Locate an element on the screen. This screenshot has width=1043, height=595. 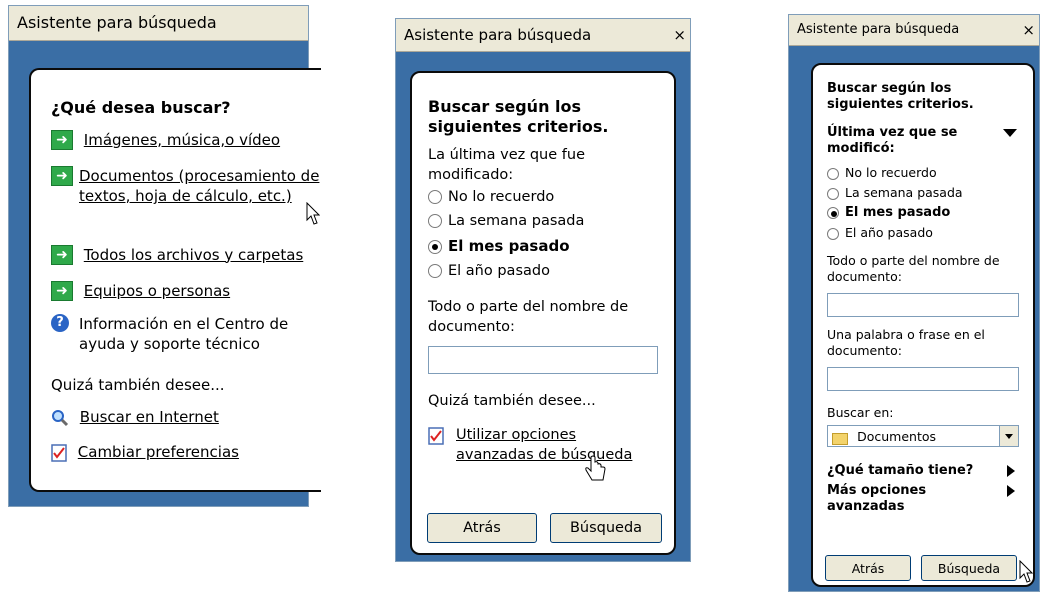
phrase-label: Una palabra o frase en el documento: is located at coordinates (906, 342).